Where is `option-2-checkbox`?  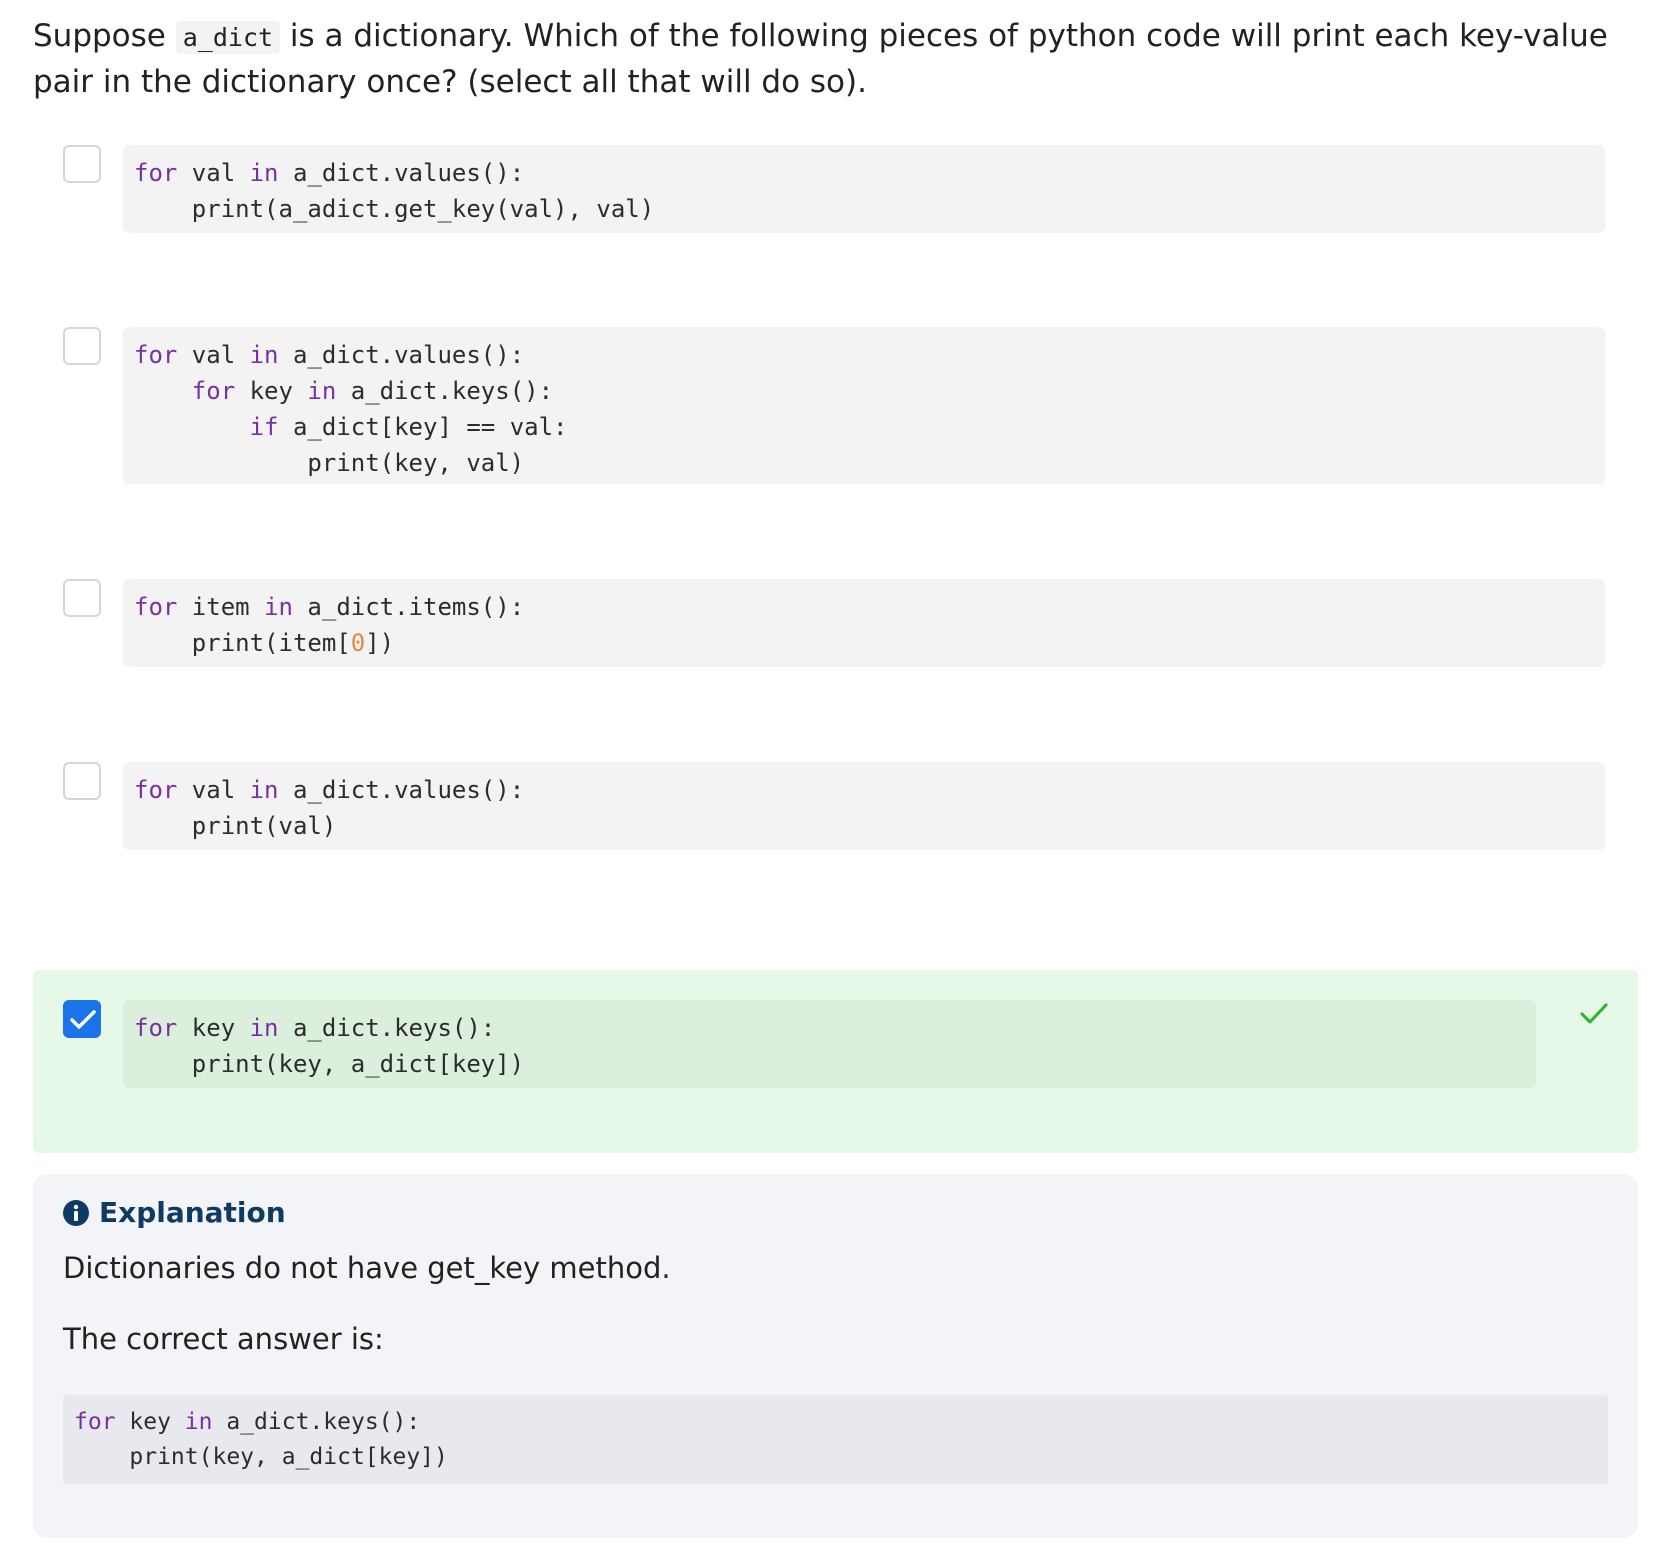 option-2-checkbox is located at coordinates (82, 346).